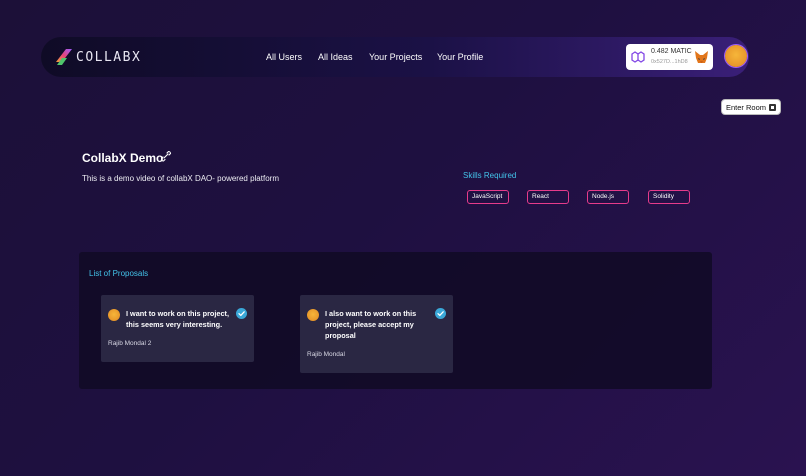 Image resolution: width=806 pixels, height=476 pixels. What do you see at coordinates (490, 175) in the screenshot?
I see `skills-required-label: Skills Required` at bounding box center [490, 175].